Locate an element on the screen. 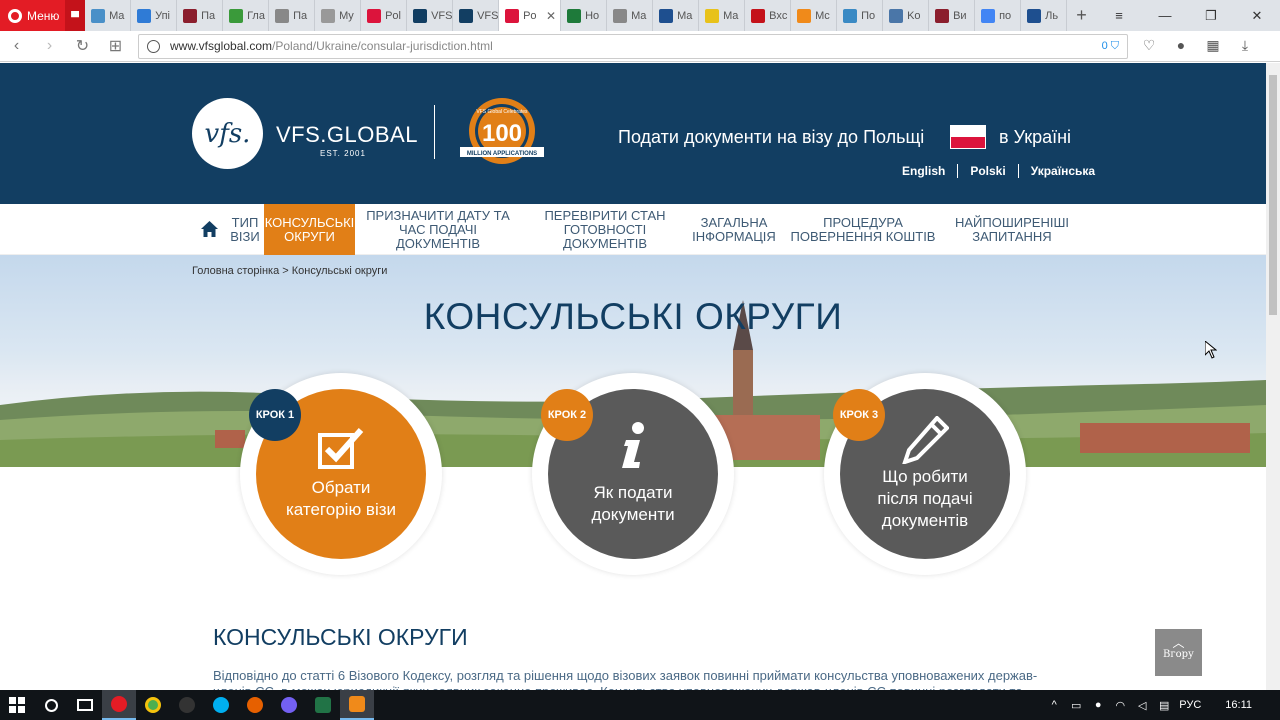  tray-notification-icon: ▤ is located at coordinates (1164, 705).